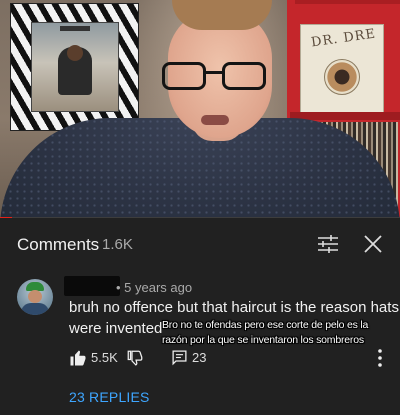 This screenshot has height=415, width=400. Describe the element at coordinates (347, 2) in the screenshot. I see `shelf-top` at that location.